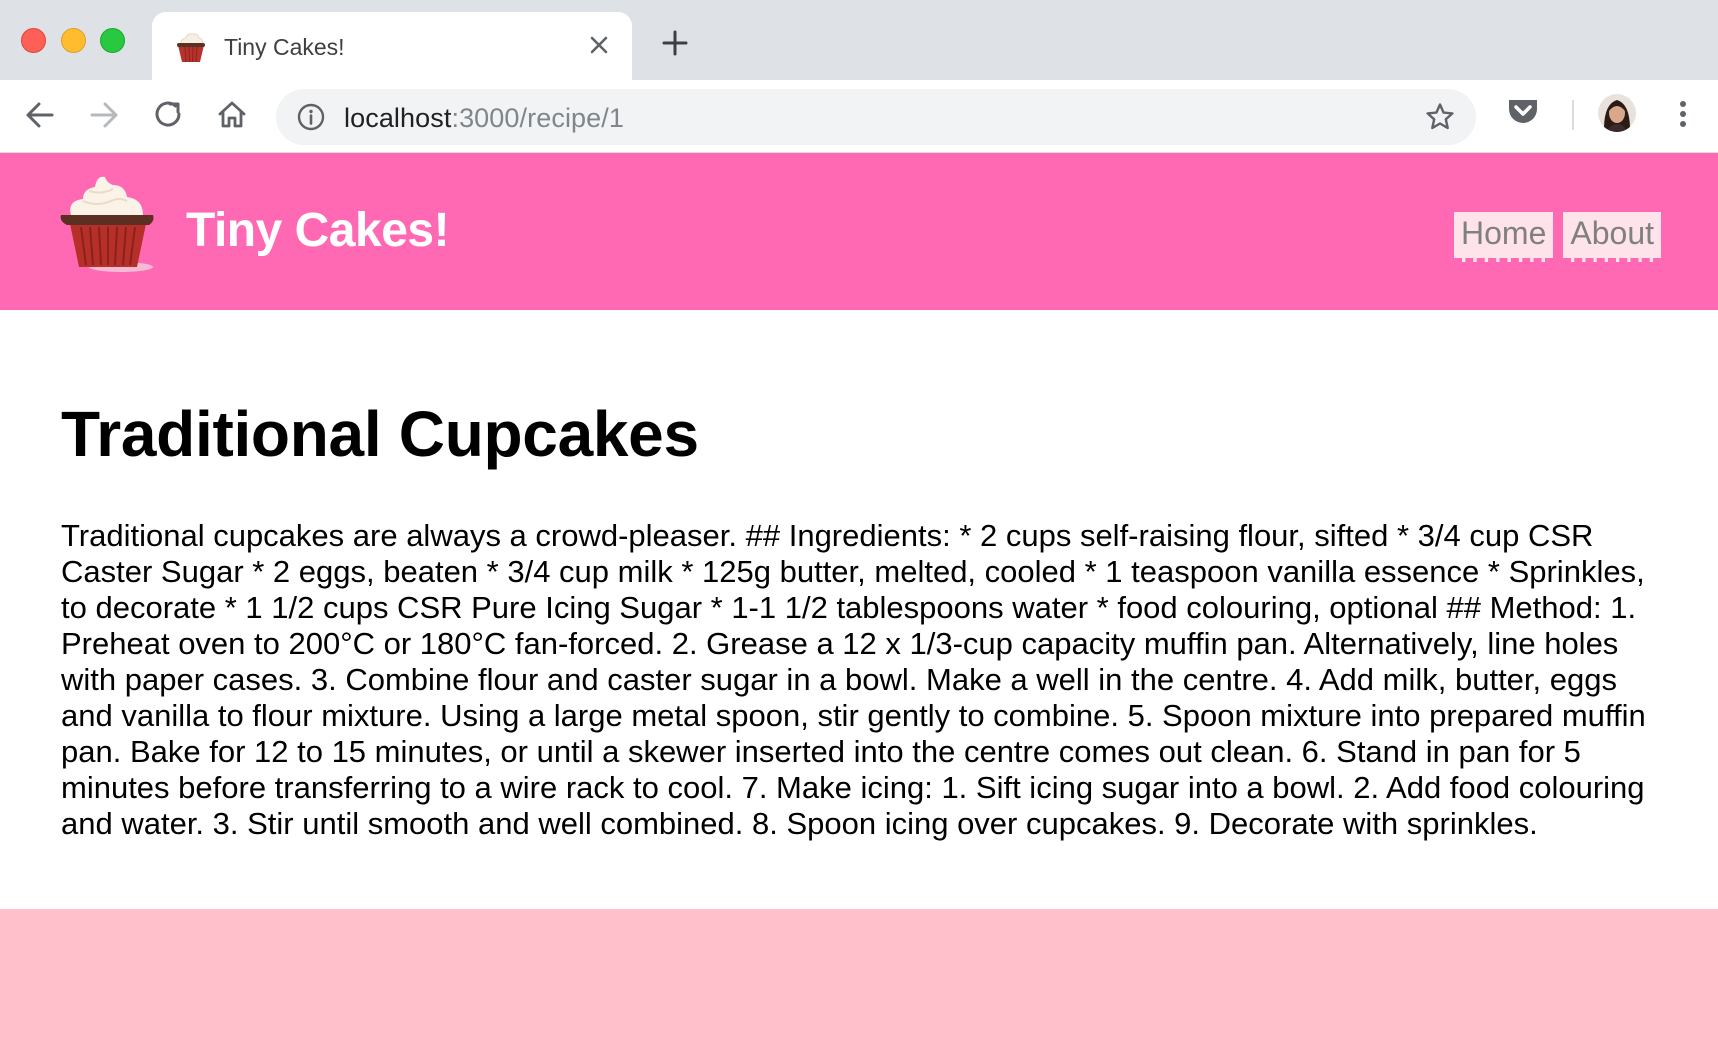 This screenshot has height=1051, width=1718. Describe the element at coordinates (232, 115) in the screenshot. I see `home-icon` at that location.